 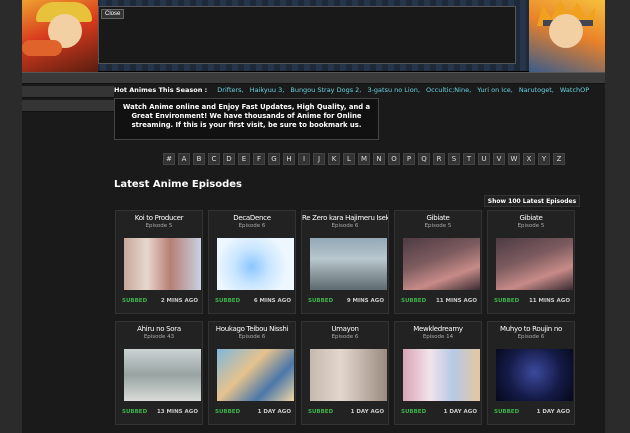 What do you see at coordinates (113, 14) in the screenshot?
I see `close-ad-button: Close` at bounding box center [113, 14].